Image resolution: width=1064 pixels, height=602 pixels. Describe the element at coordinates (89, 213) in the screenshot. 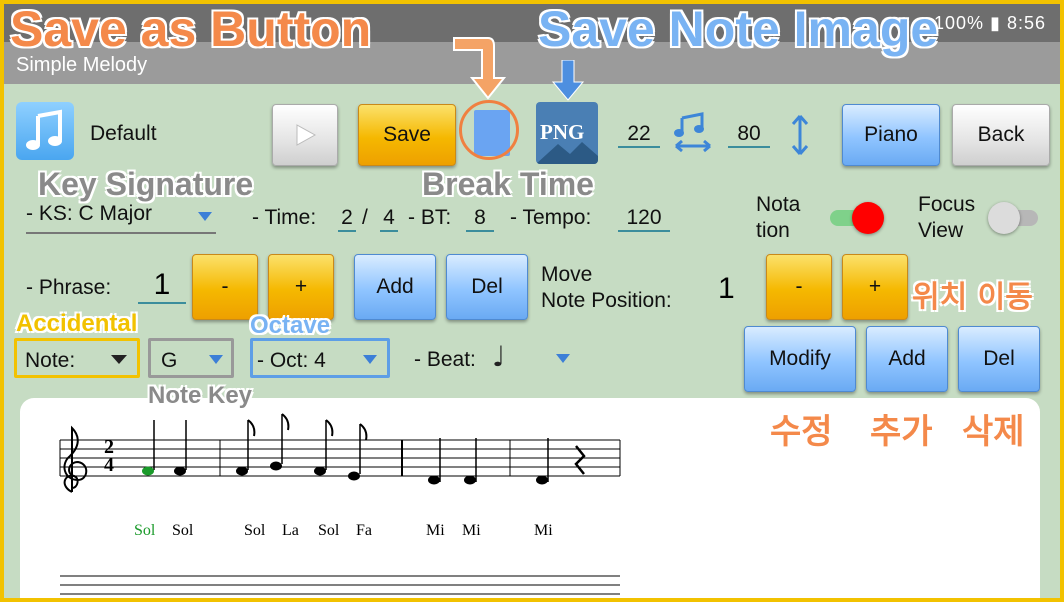

I see `key-signature-value: - KS: C Major` at that location.